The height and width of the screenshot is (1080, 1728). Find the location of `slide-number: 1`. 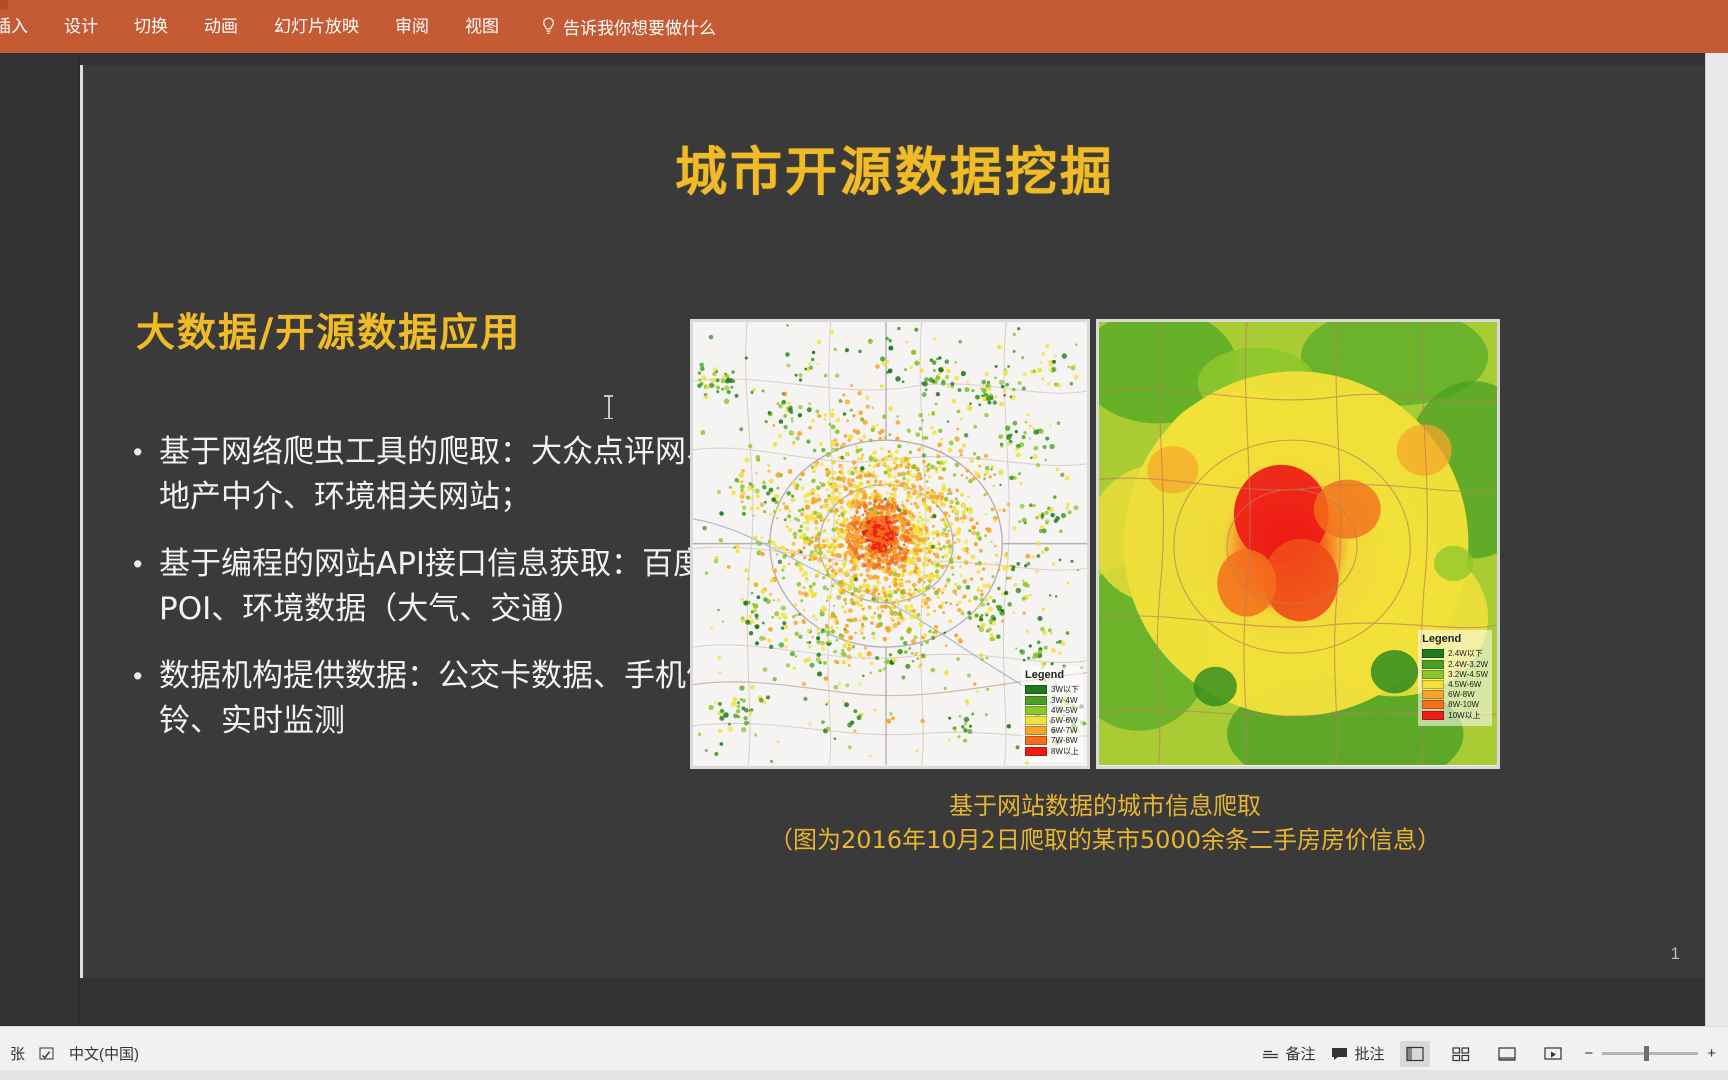

slide-number: 1 is located at coordinates (1675, 953).